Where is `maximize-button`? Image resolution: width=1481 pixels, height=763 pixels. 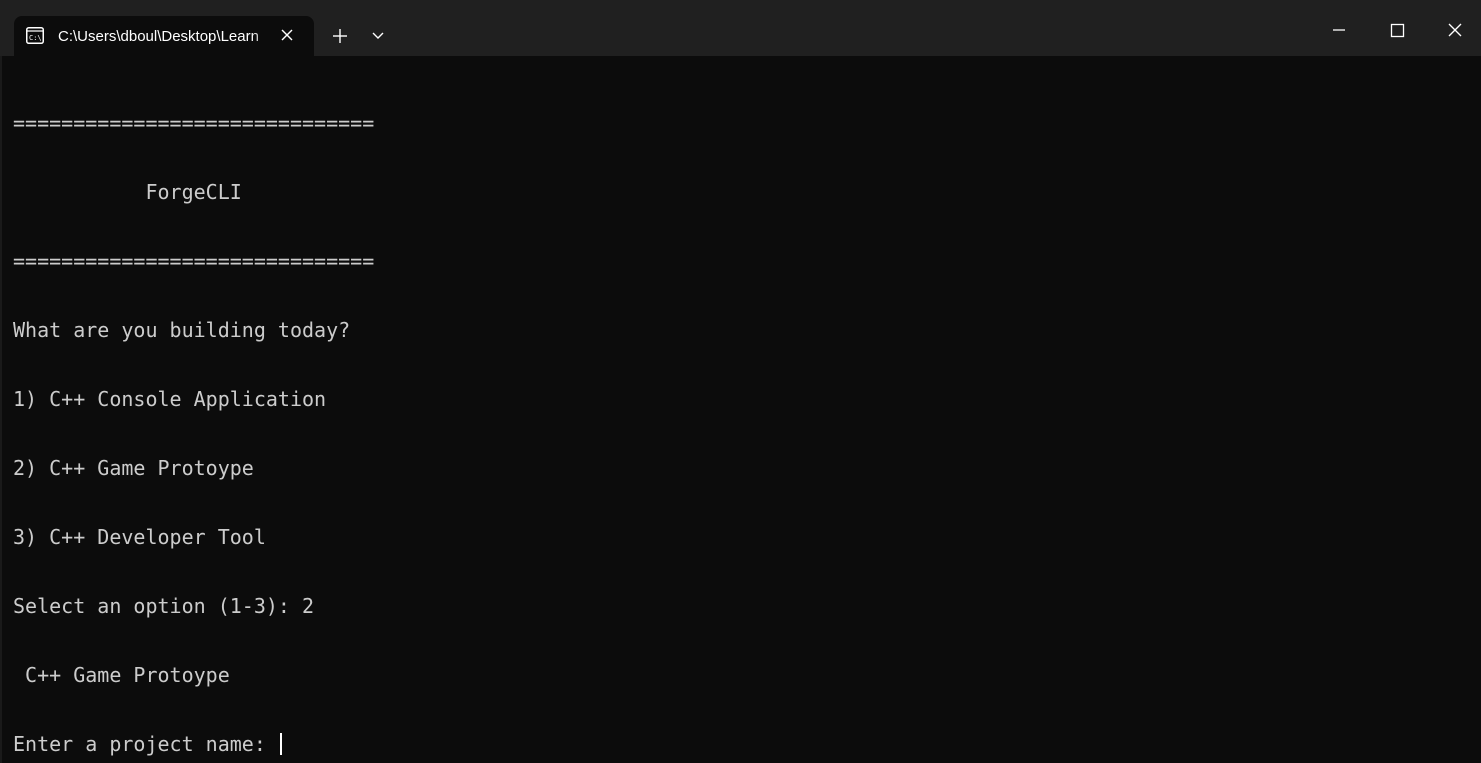 maximize-button is located at coordinates (1397, 30).